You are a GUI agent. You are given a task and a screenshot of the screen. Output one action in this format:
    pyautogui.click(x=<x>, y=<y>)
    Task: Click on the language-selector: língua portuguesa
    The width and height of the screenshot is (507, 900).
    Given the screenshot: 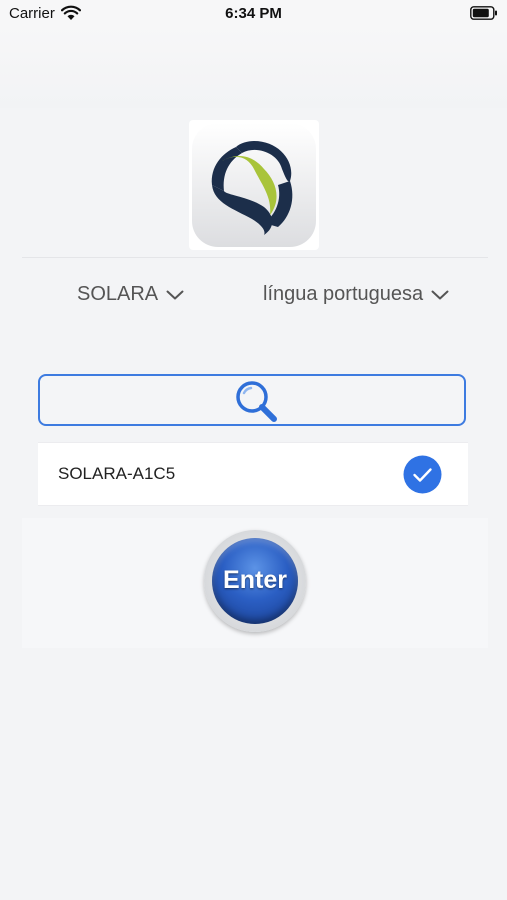 What is the action you would take?
    pyautogui.click(x=356, y=294)
    